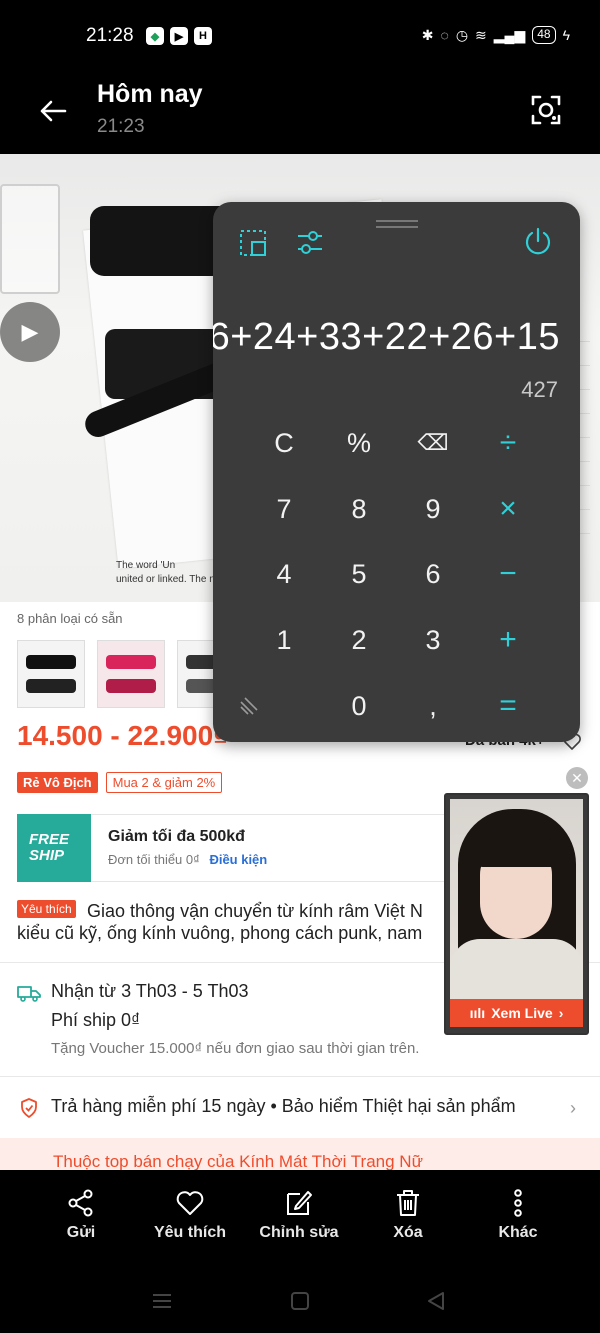  I want to click on photo-caption-line: The word 'Un, so click(146, 565).